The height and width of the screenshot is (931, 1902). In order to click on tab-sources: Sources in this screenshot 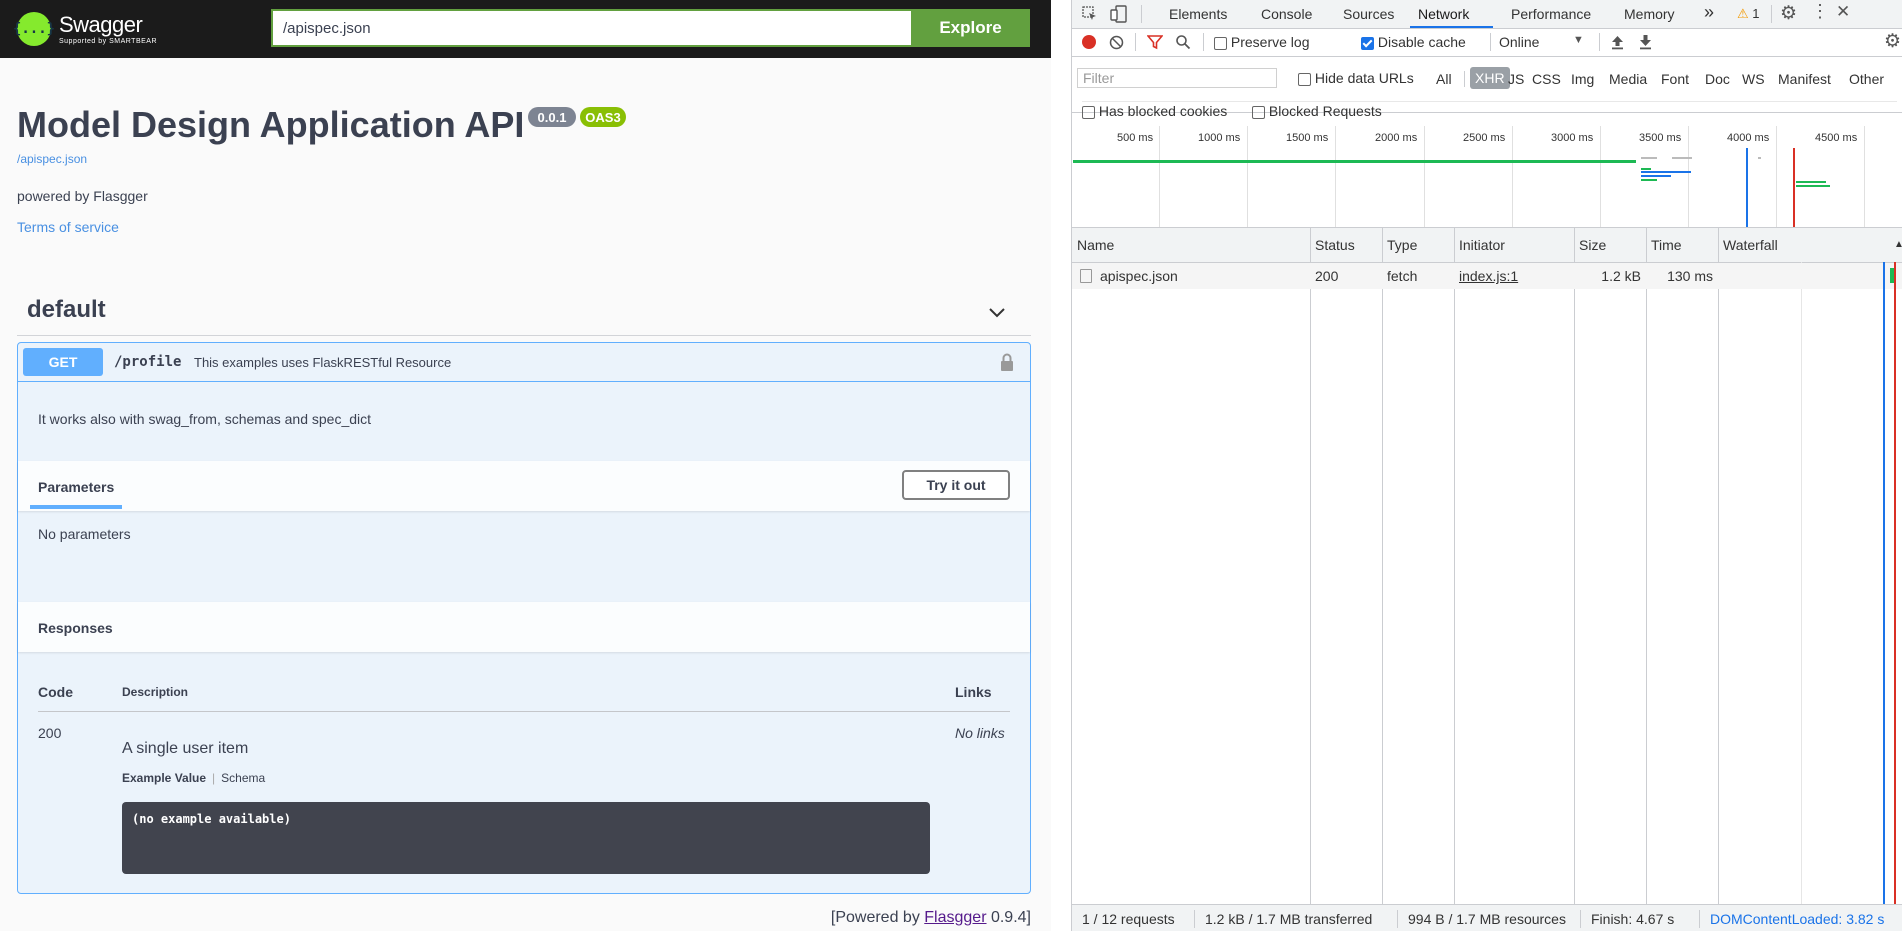, I will do `click(1368, 14)`.